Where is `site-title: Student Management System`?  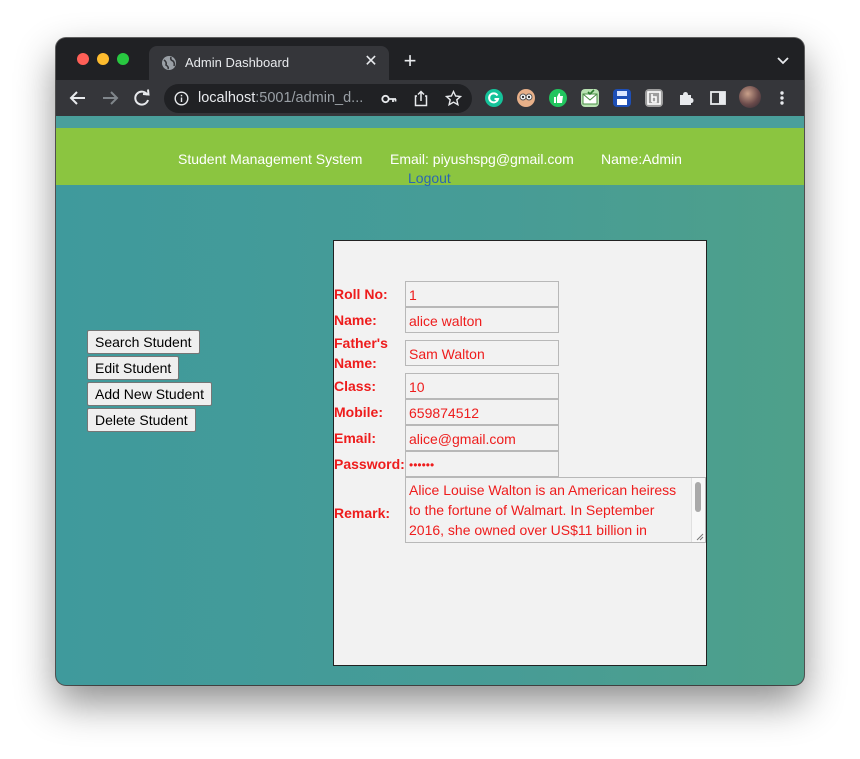 site-title: Student Management System is located at coordinates (270, 159).